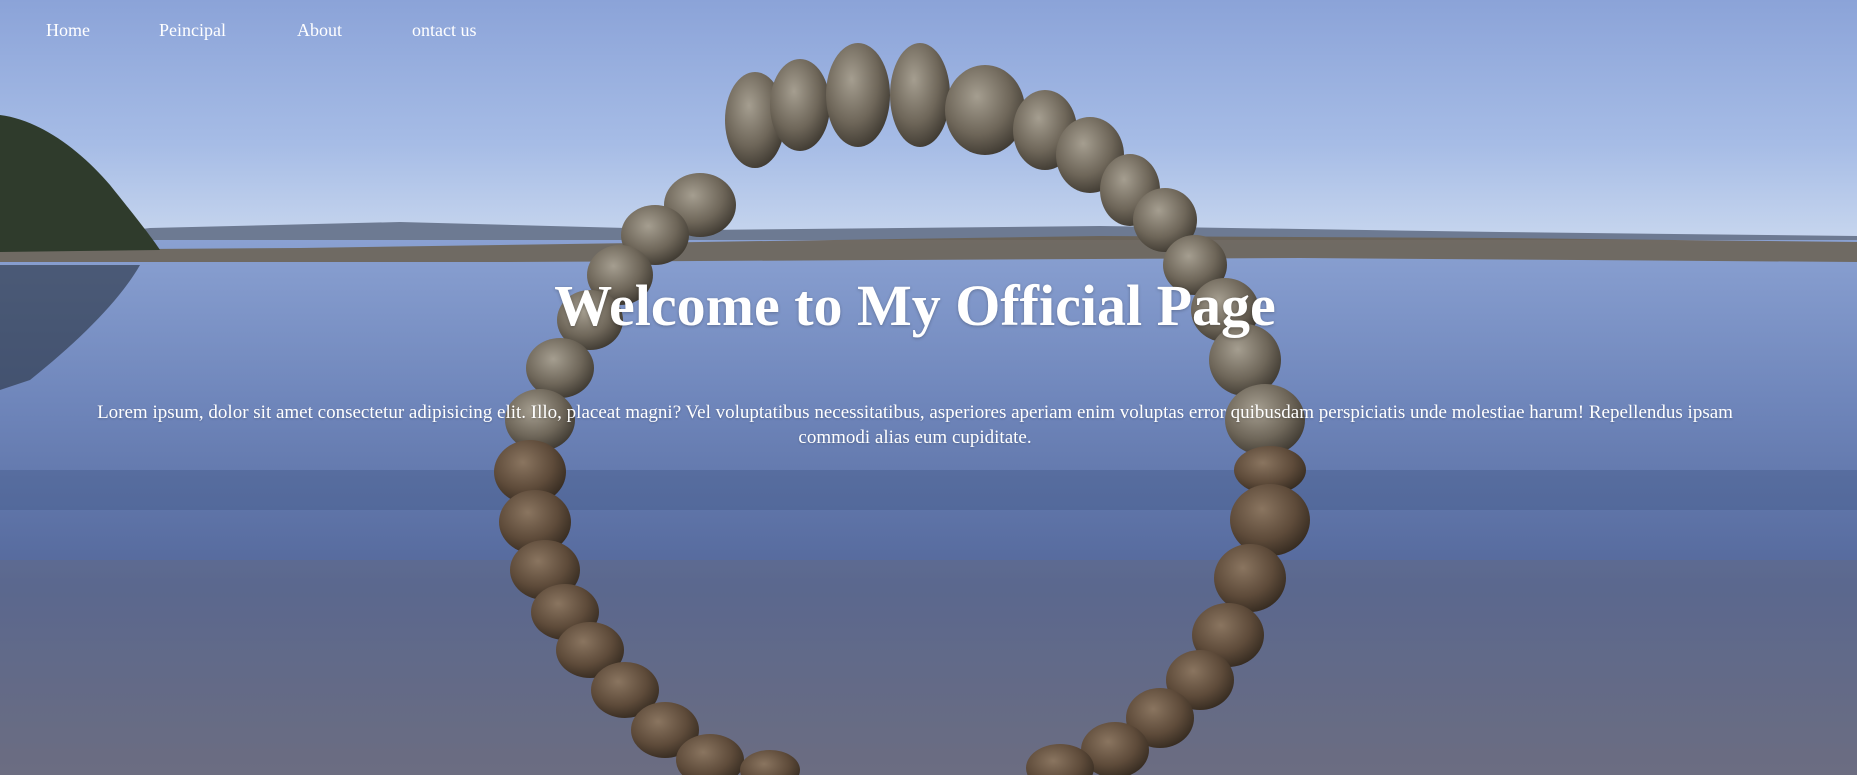 The width and height of the screenshot is (1857, 775). Describe the element at coordinates (192, 30) in the screenshot. I see `nav-link-principal: Peincipal` at that location.